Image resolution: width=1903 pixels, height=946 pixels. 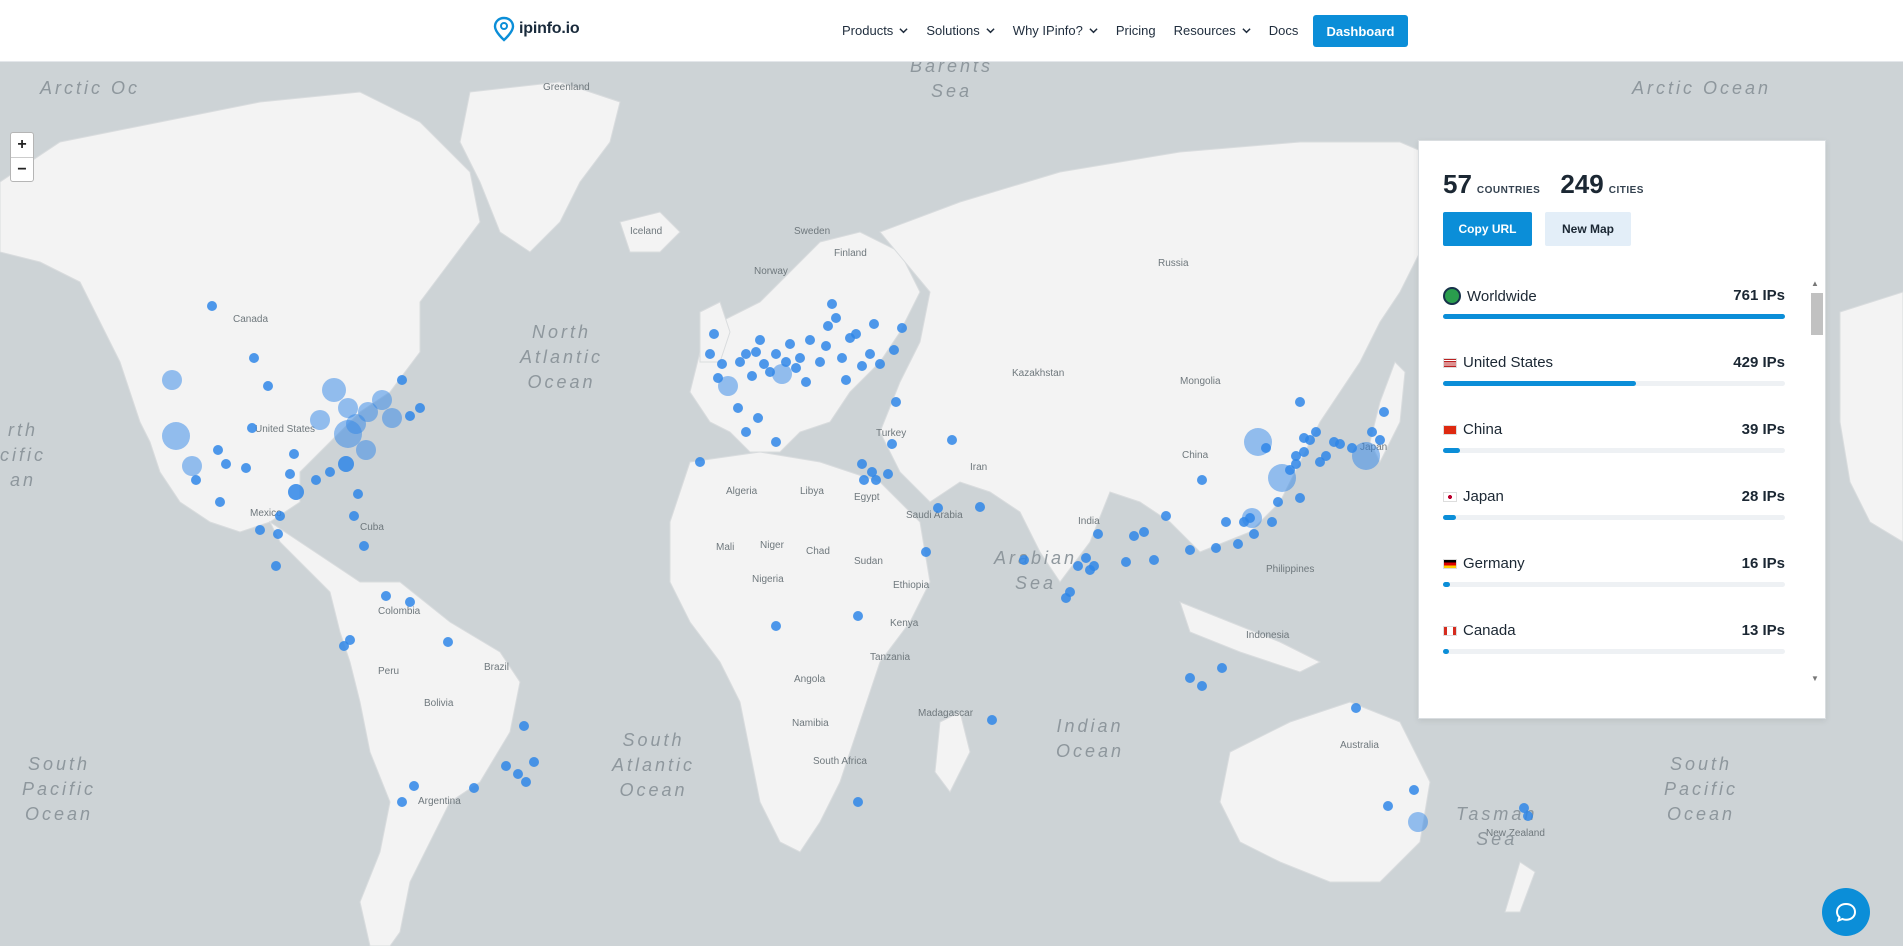 What do you see at coordinates (1360, 31) in the screenshot?
I see `dashboard-button: Dashboard` at bounding box center [1360, 31].